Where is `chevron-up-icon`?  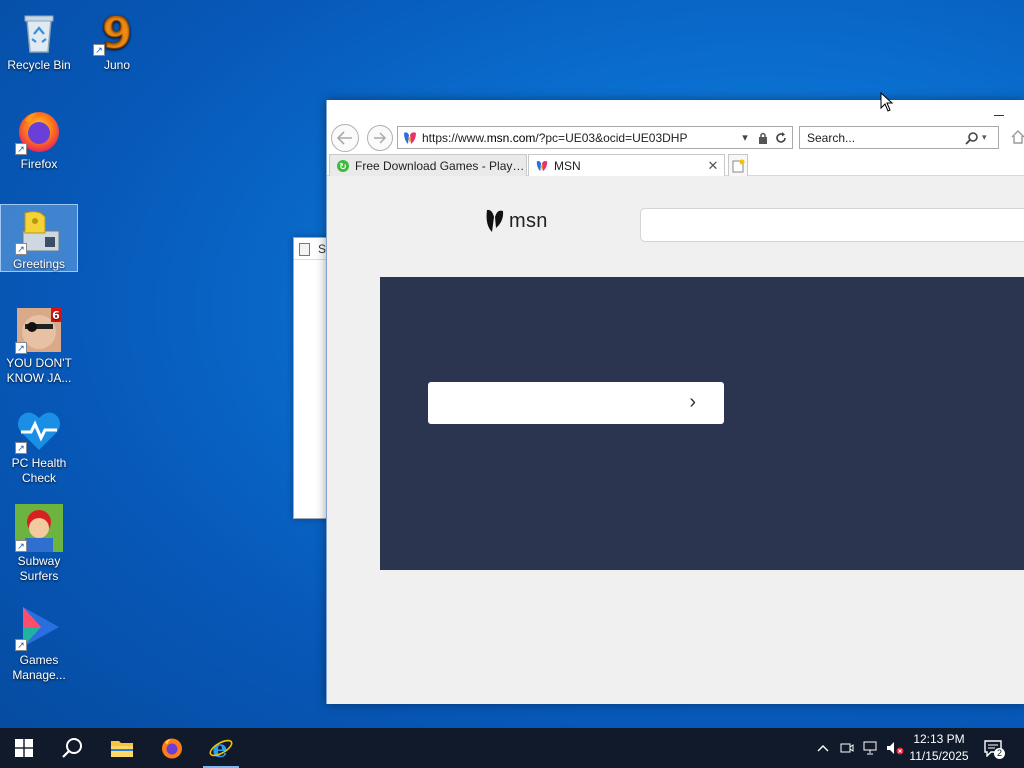 chevron-up-icon is located at coordinates (823, 748).